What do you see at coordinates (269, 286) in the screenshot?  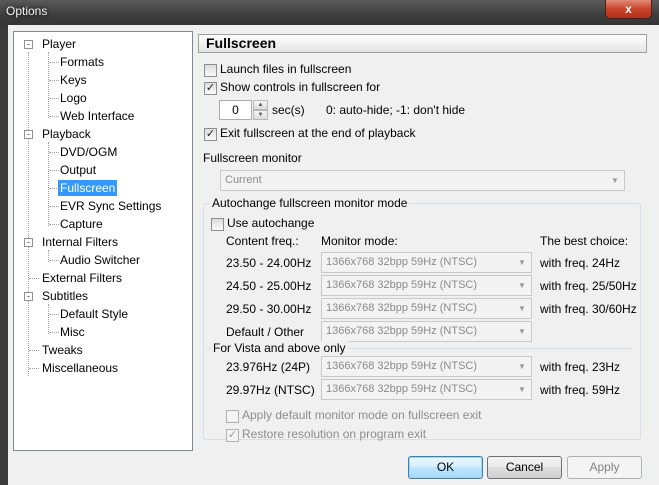 I see `content-freq-label: 24.50 - 25.00Hz` at bounding box center [269, 286].